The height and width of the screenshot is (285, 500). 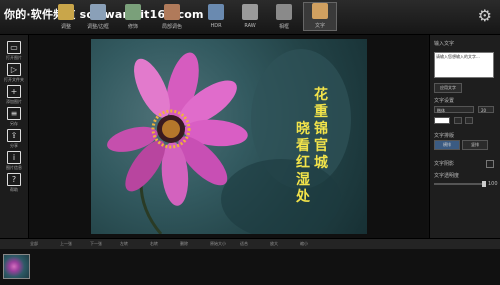 I want to click on bottom-toolbar-item: 删除, so click(x=184, y=244).